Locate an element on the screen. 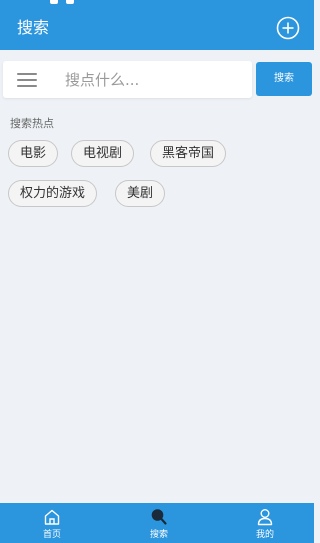 The width and height of the screenshot is (320, 543). page-title: 搜索 is located at coordinates (33, 27).